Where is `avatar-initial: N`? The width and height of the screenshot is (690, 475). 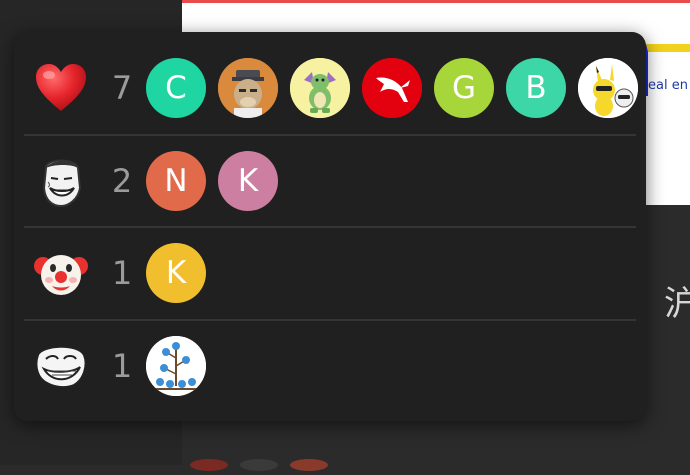 avatar-initial: N is located at coordinates (176, 181).